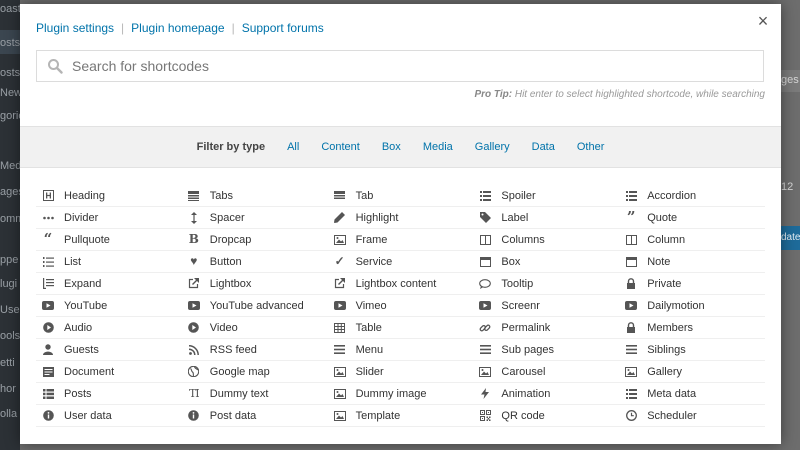 Image resolution: width=800 pixels, height=450 pixels. What do you see at coordinates (438, 147) in the screenshot?
I see `filter-media: Media` at bounding box center [438, 147].